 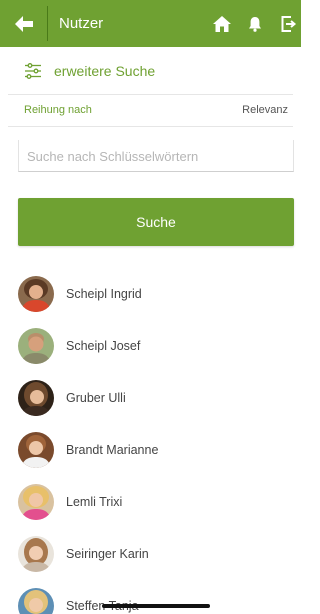 What do you see at coordinates (150, 346) in the screenshot?
I see `user-list-item: Scheipl Josef` at bounding box center [150, 346].